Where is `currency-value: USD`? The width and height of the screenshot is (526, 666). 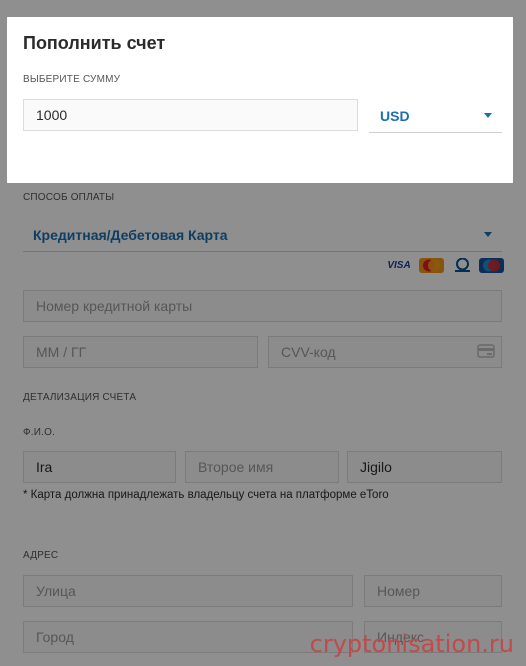 currency-value: USD is located at coordinates (395, 115).